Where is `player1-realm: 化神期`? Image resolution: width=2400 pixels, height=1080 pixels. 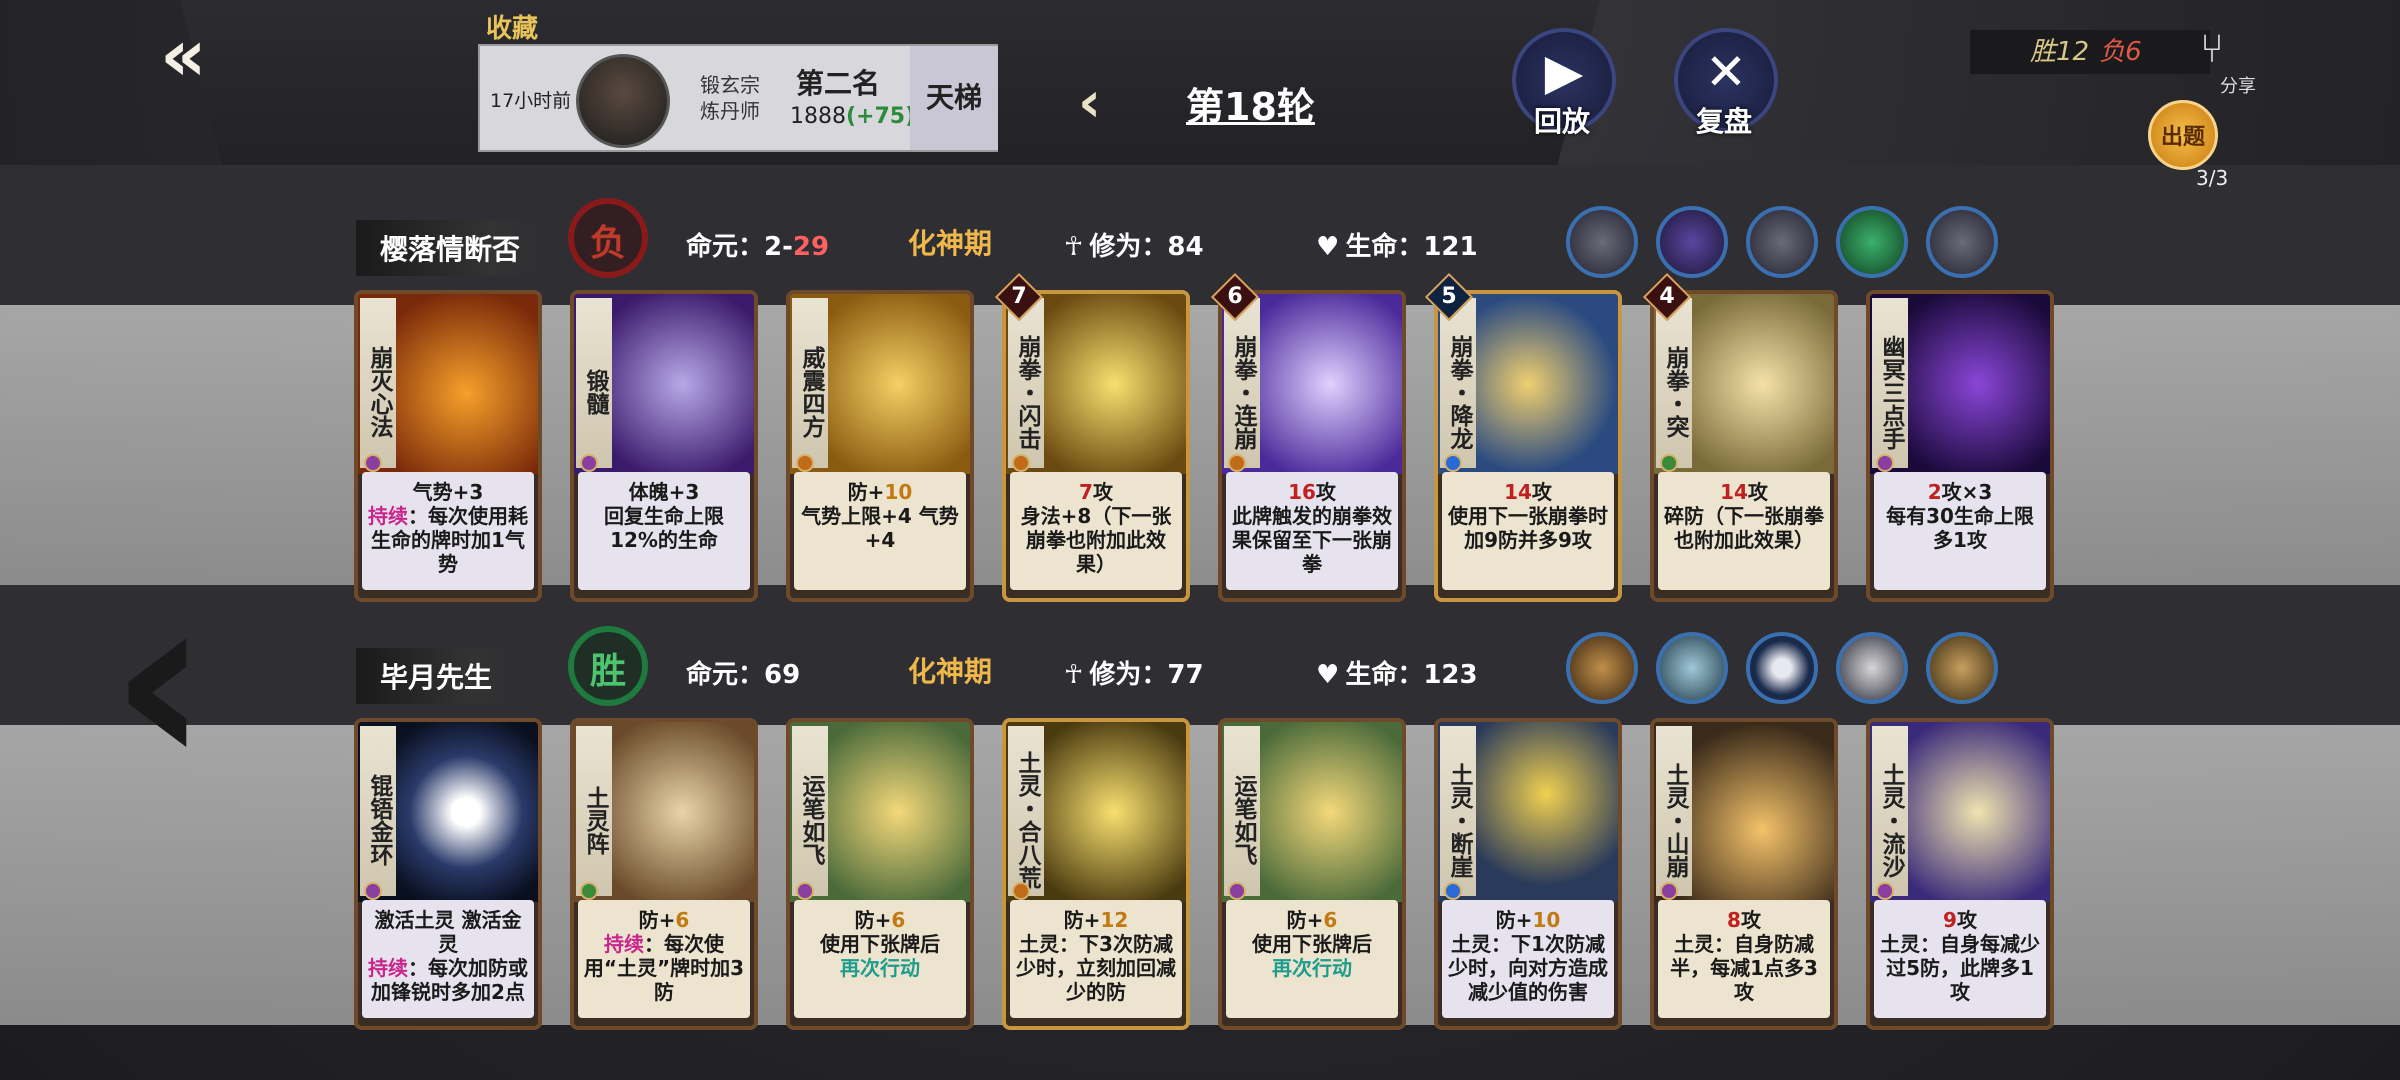
player1-realm: 化神期 is located at coordinates (950, 243).